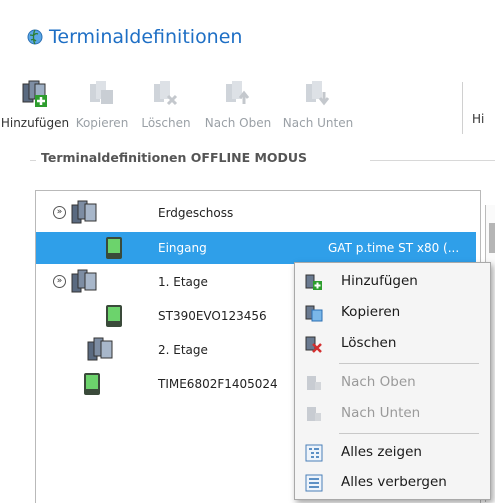  Describe the element at coordinates (35, 37) in the screenshot. I see `globe-icon` at that location.